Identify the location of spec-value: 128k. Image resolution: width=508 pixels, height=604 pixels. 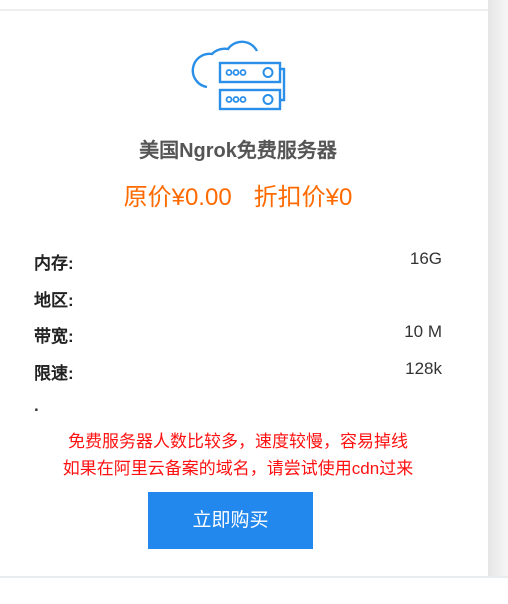
(423, 368).